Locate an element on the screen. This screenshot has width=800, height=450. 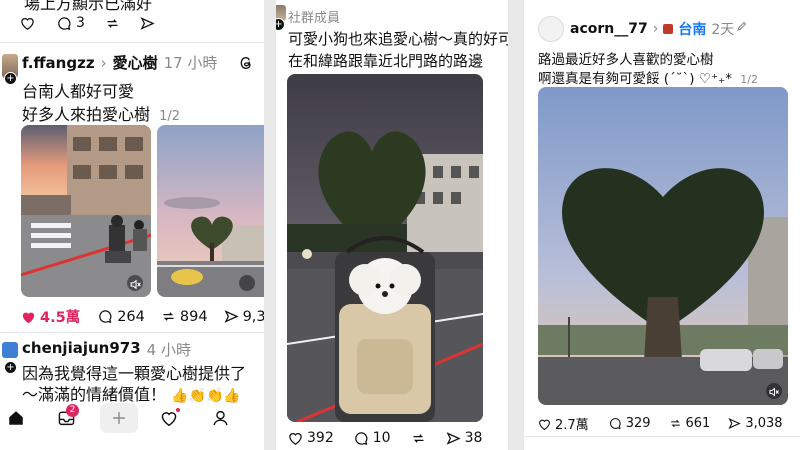
post-text-line2: 好多人來拍愛心樹 is located at coordinates (86, 114).